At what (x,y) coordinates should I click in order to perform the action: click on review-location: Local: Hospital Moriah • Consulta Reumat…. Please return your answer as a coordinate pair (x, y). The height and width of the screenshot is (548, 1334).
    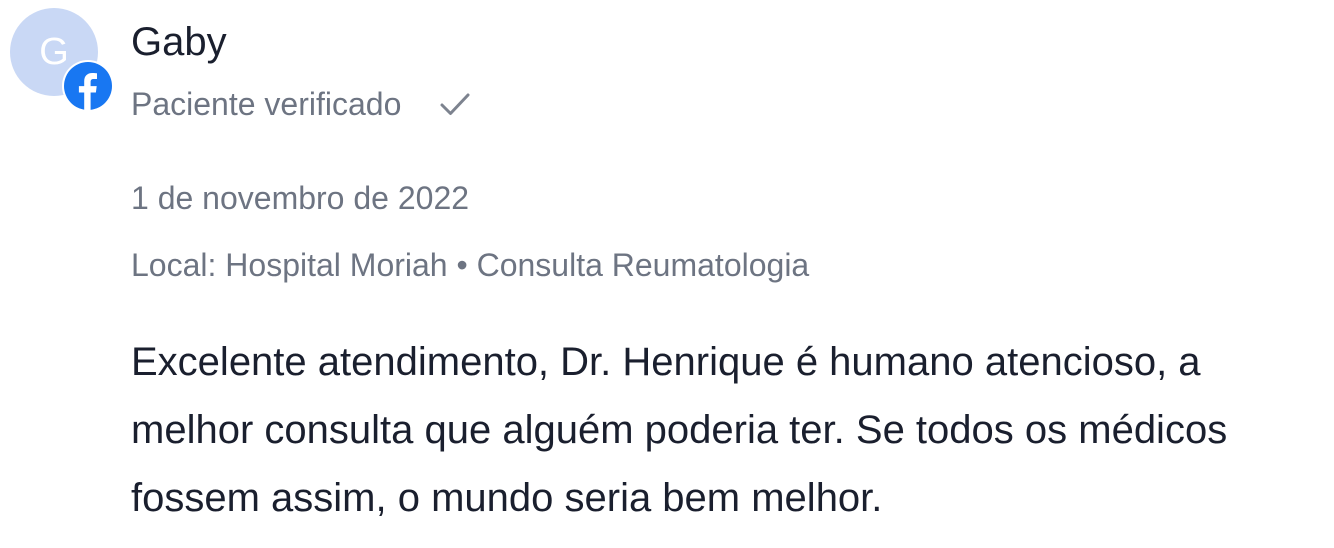
    Looking at the image, I should click on (470, 265).